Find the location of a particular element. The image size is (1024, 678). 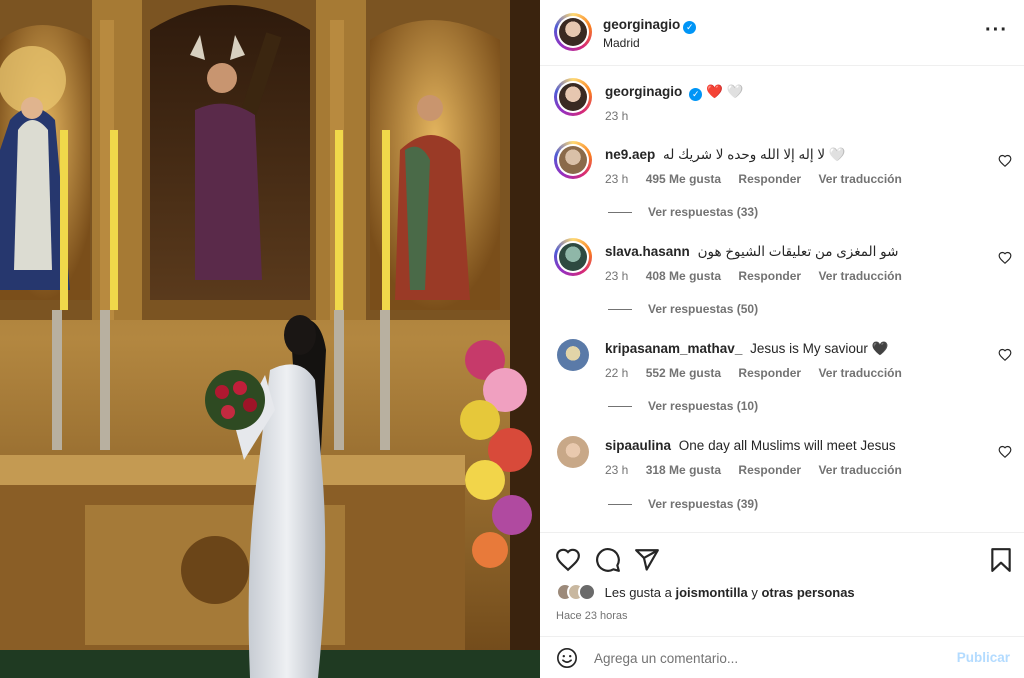

view-replies-button: Ver respuestas (10) is located at coordinates (683, 406).